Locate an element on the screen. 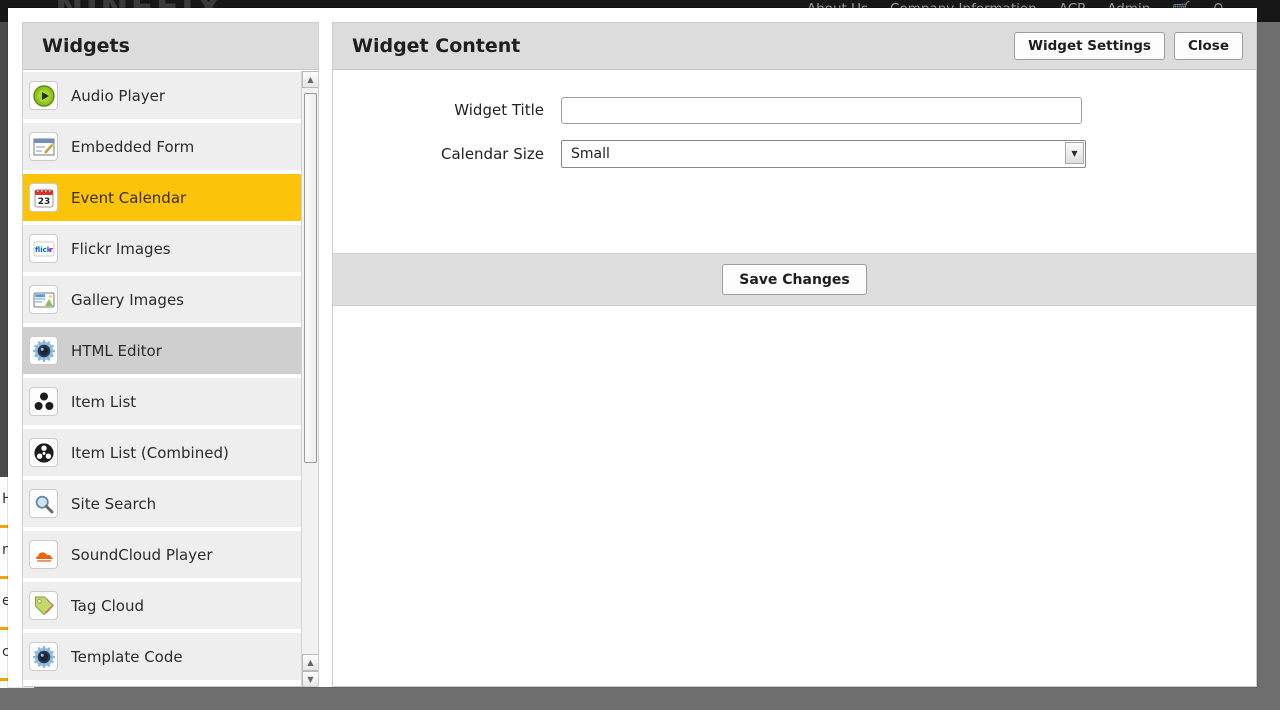 This screenshot has height=710, width=1280. background-bottom-bar is located at coordinates (640, 699).